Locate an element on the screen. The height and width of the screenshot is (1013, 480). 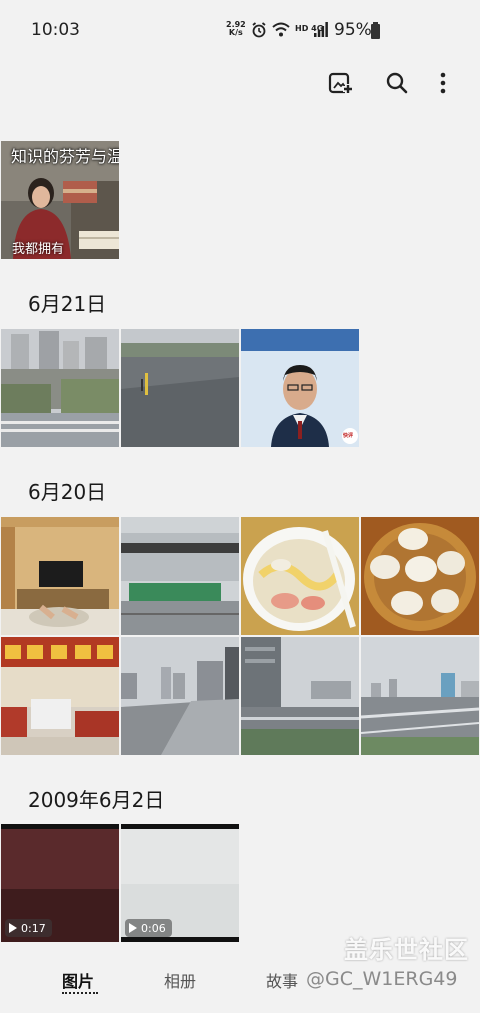
date-header: 6月21日 is located at coordinates (67, 304).